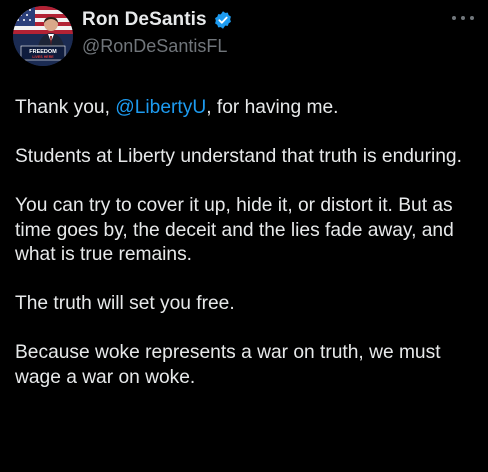 Image resolution: width=488 pixels, height=472 pixels. I want to click on author-handle: @RonDeSantisFL, so click(154, 46).